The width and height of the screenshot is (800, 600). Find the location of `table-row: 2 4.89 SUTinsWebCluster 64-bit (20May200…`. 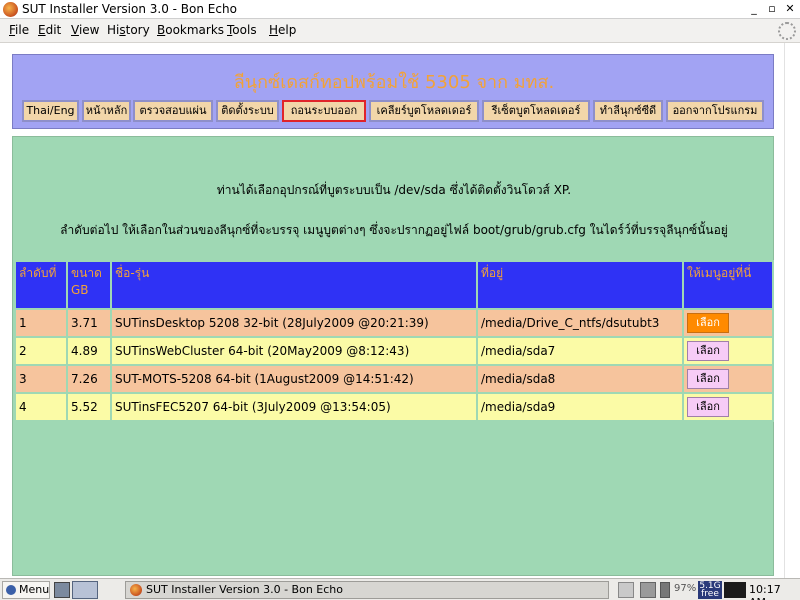

table-row: 2 4.89 SUTinsWebCluster 64-bit (20May200… is located at coordinates (394, 351).